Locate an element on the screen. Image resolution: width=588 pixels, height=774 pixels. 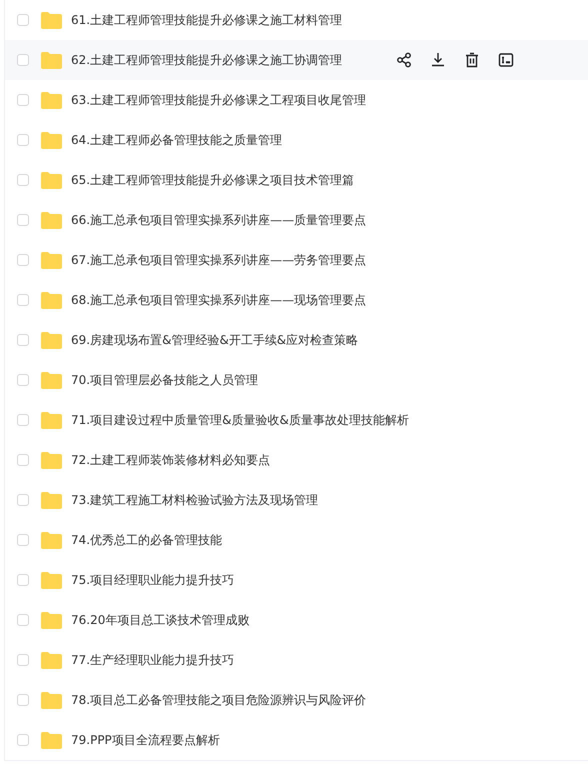
file-row: 72.土建工程师装饰装修材料必知要点 is located at coordinates (296, 460).